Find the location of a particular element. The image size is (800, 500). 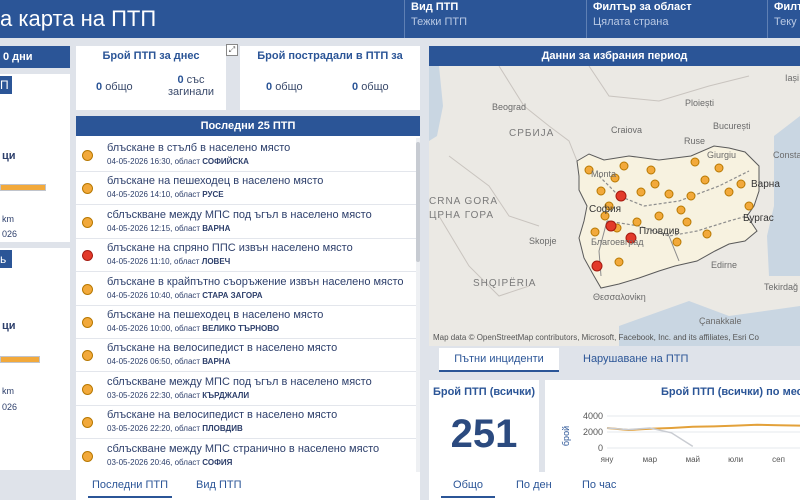

kpi-value: 251 is located at coordinates (484, 434).